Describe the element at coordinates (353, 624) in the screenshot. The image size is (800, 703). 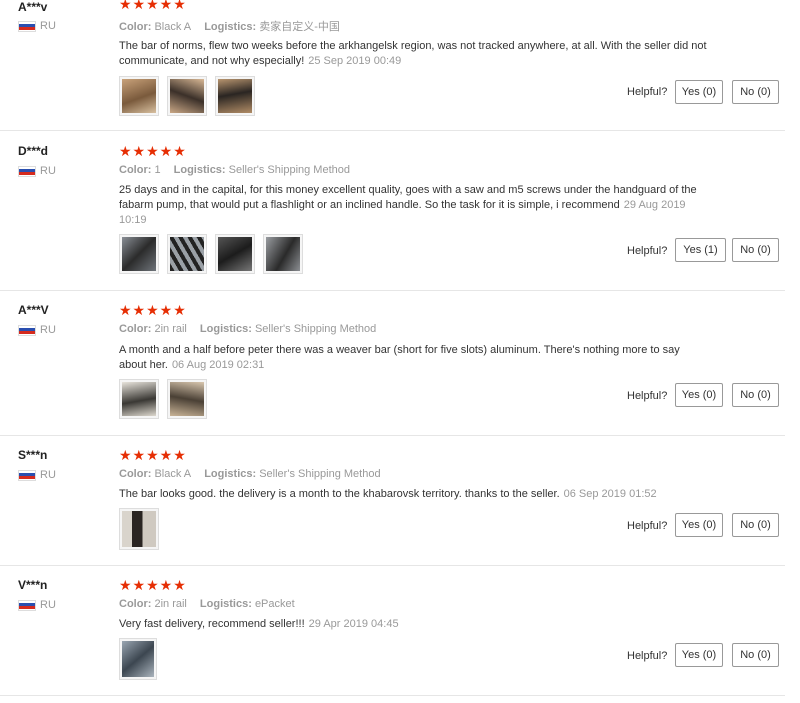
I see `review-date: 29 Apr 2019 04:45` at that location.